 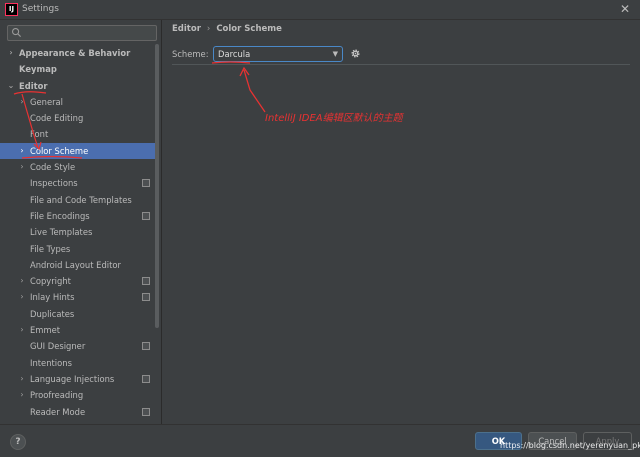 I want to click on tree-item-gui-designer: GUI Designer, so click(x=77, y=346).